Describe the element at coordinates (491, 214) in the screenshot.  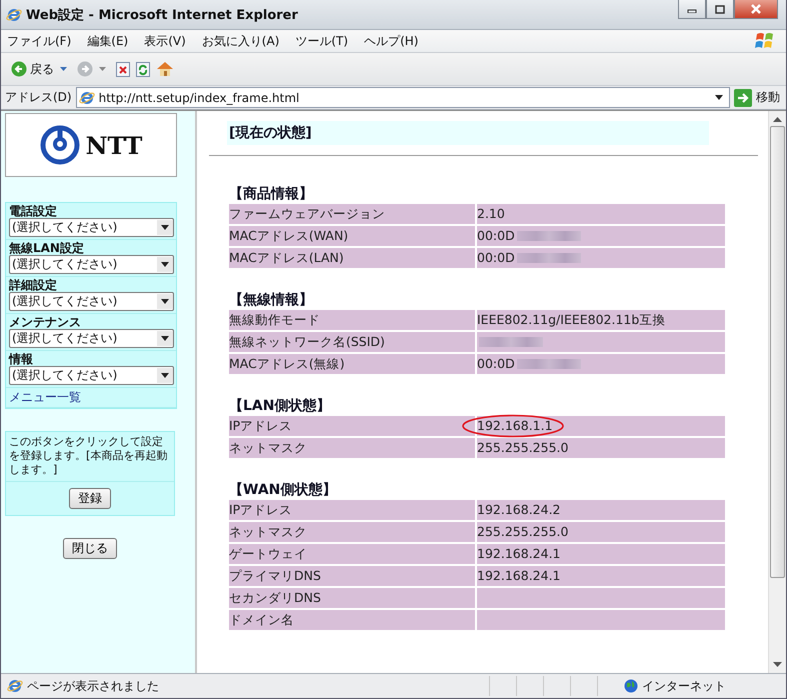
I see `value-text: 2.10` at that location.